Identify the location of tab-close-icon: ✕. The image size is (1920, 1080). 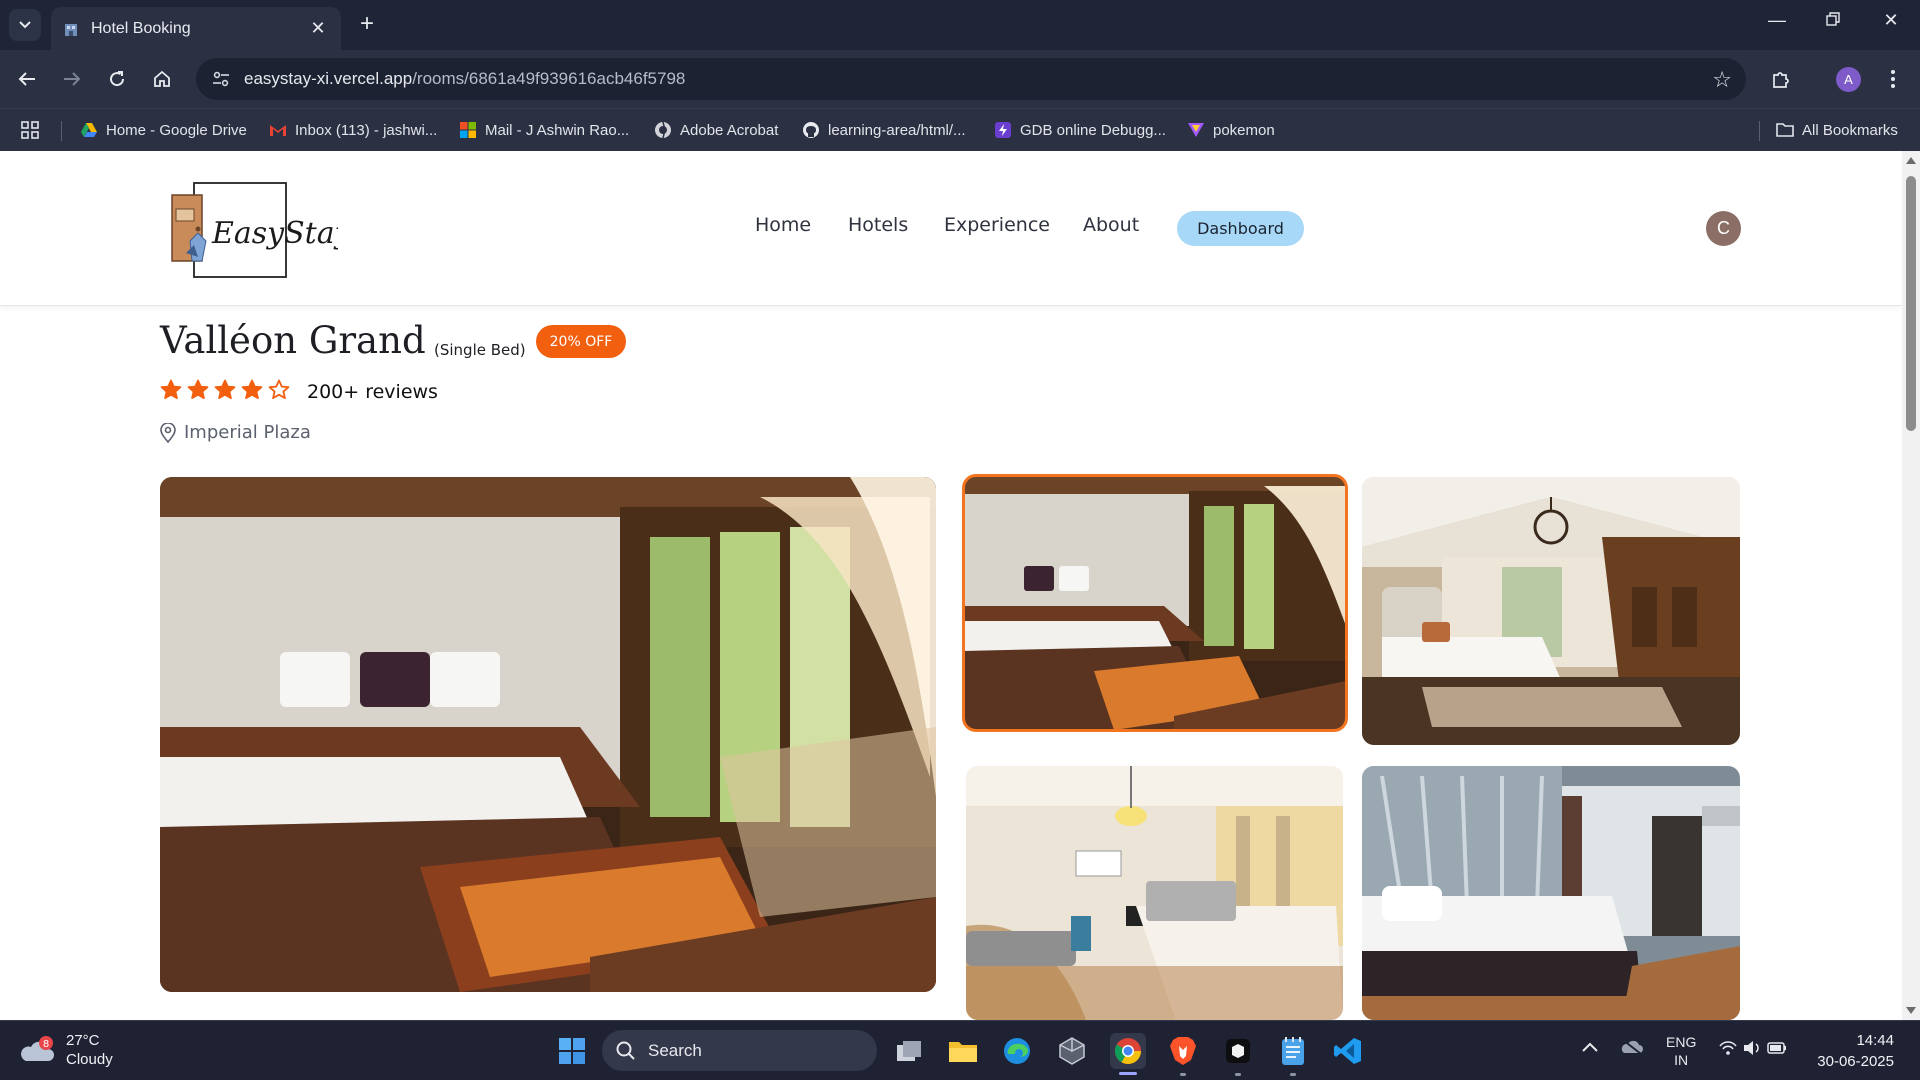
(318, 28).